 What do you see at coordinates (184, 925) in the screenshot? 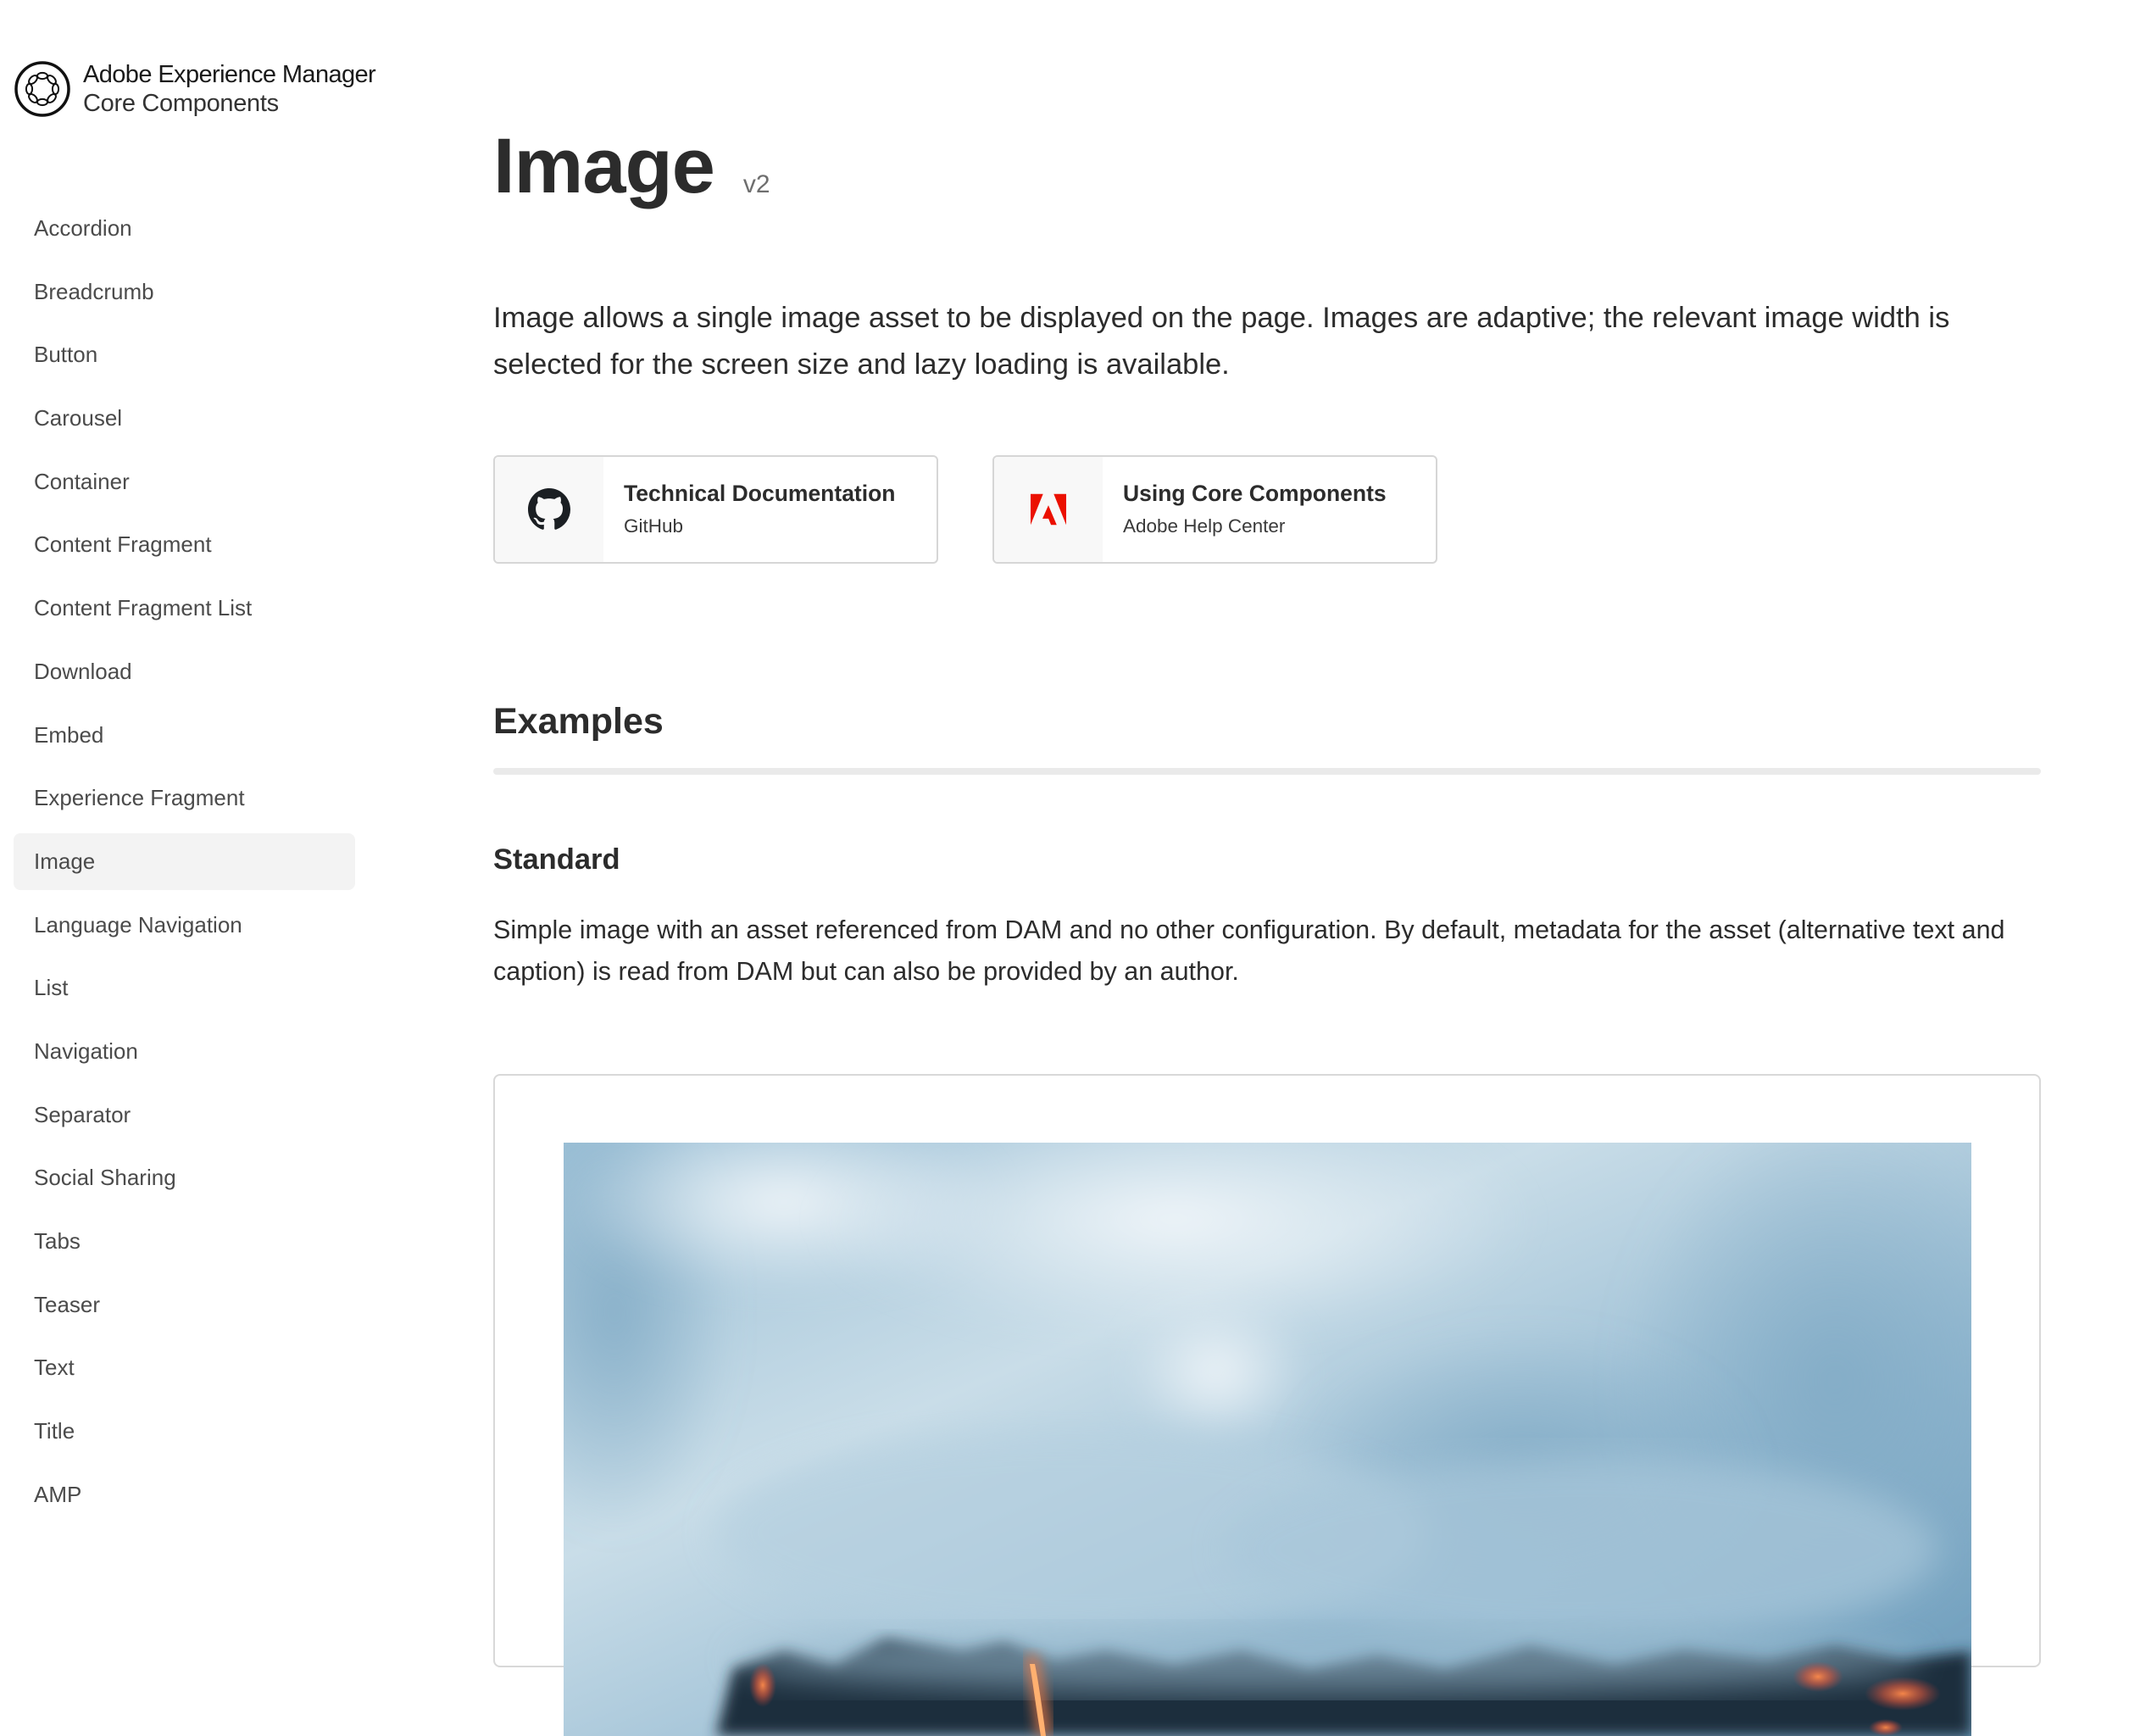
I see `sidebar-item-language-navigation: Language Navigation` at bounding box center [184, 925].